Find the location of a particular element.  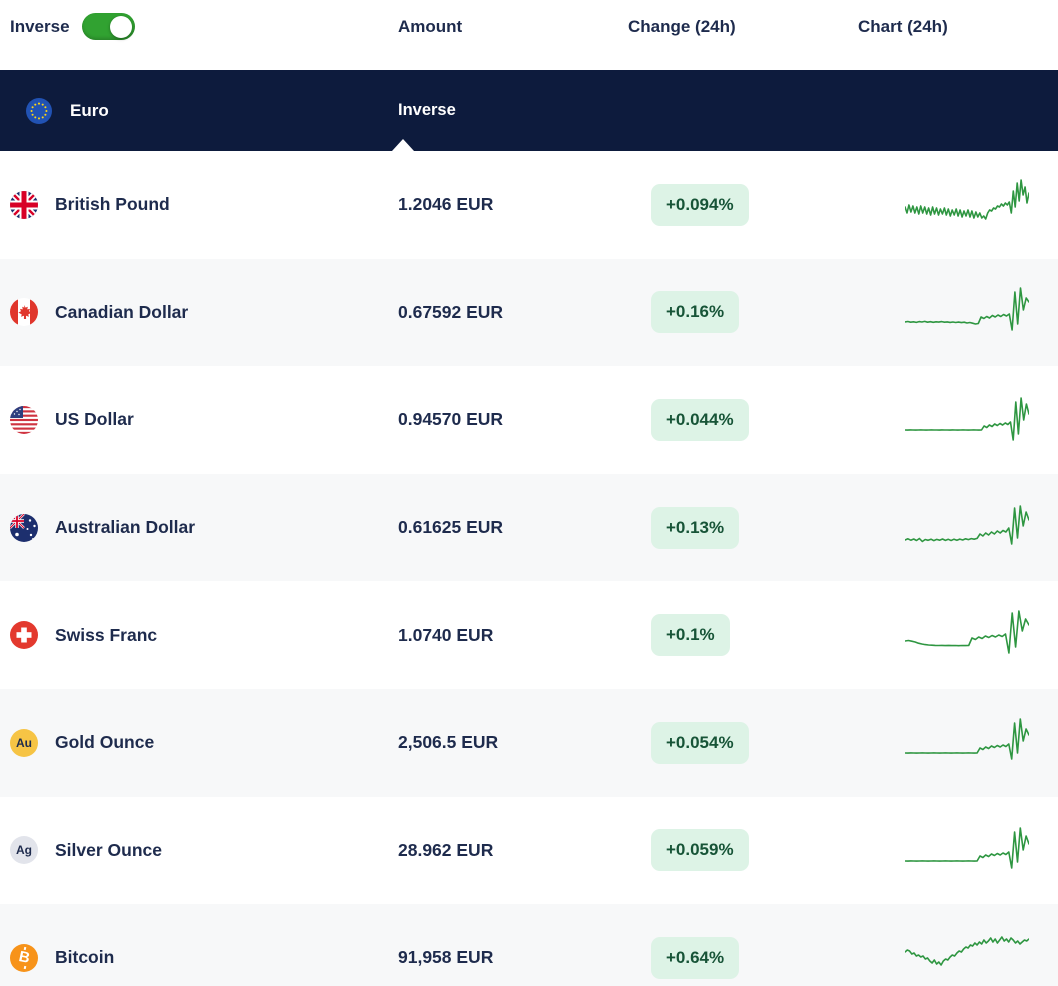

column-header-change: Change (24h) is located at coordinates (682, 26).